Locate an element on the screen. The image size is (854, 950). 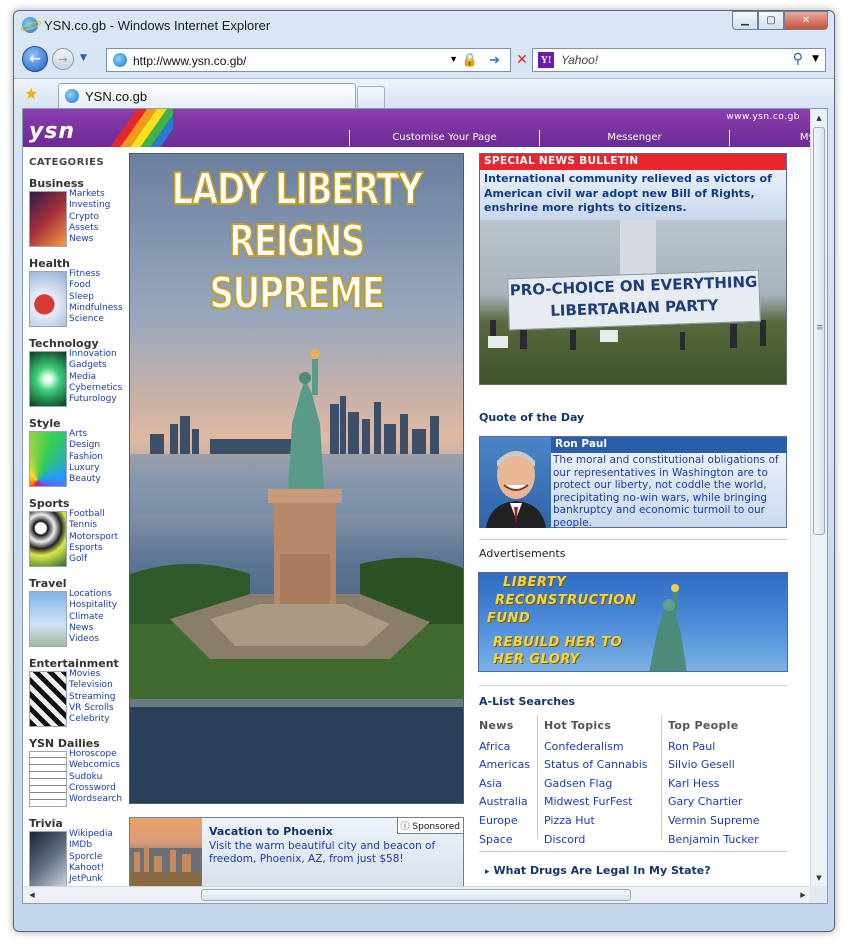
category-link: Assets is located at coordinates (89, 228).